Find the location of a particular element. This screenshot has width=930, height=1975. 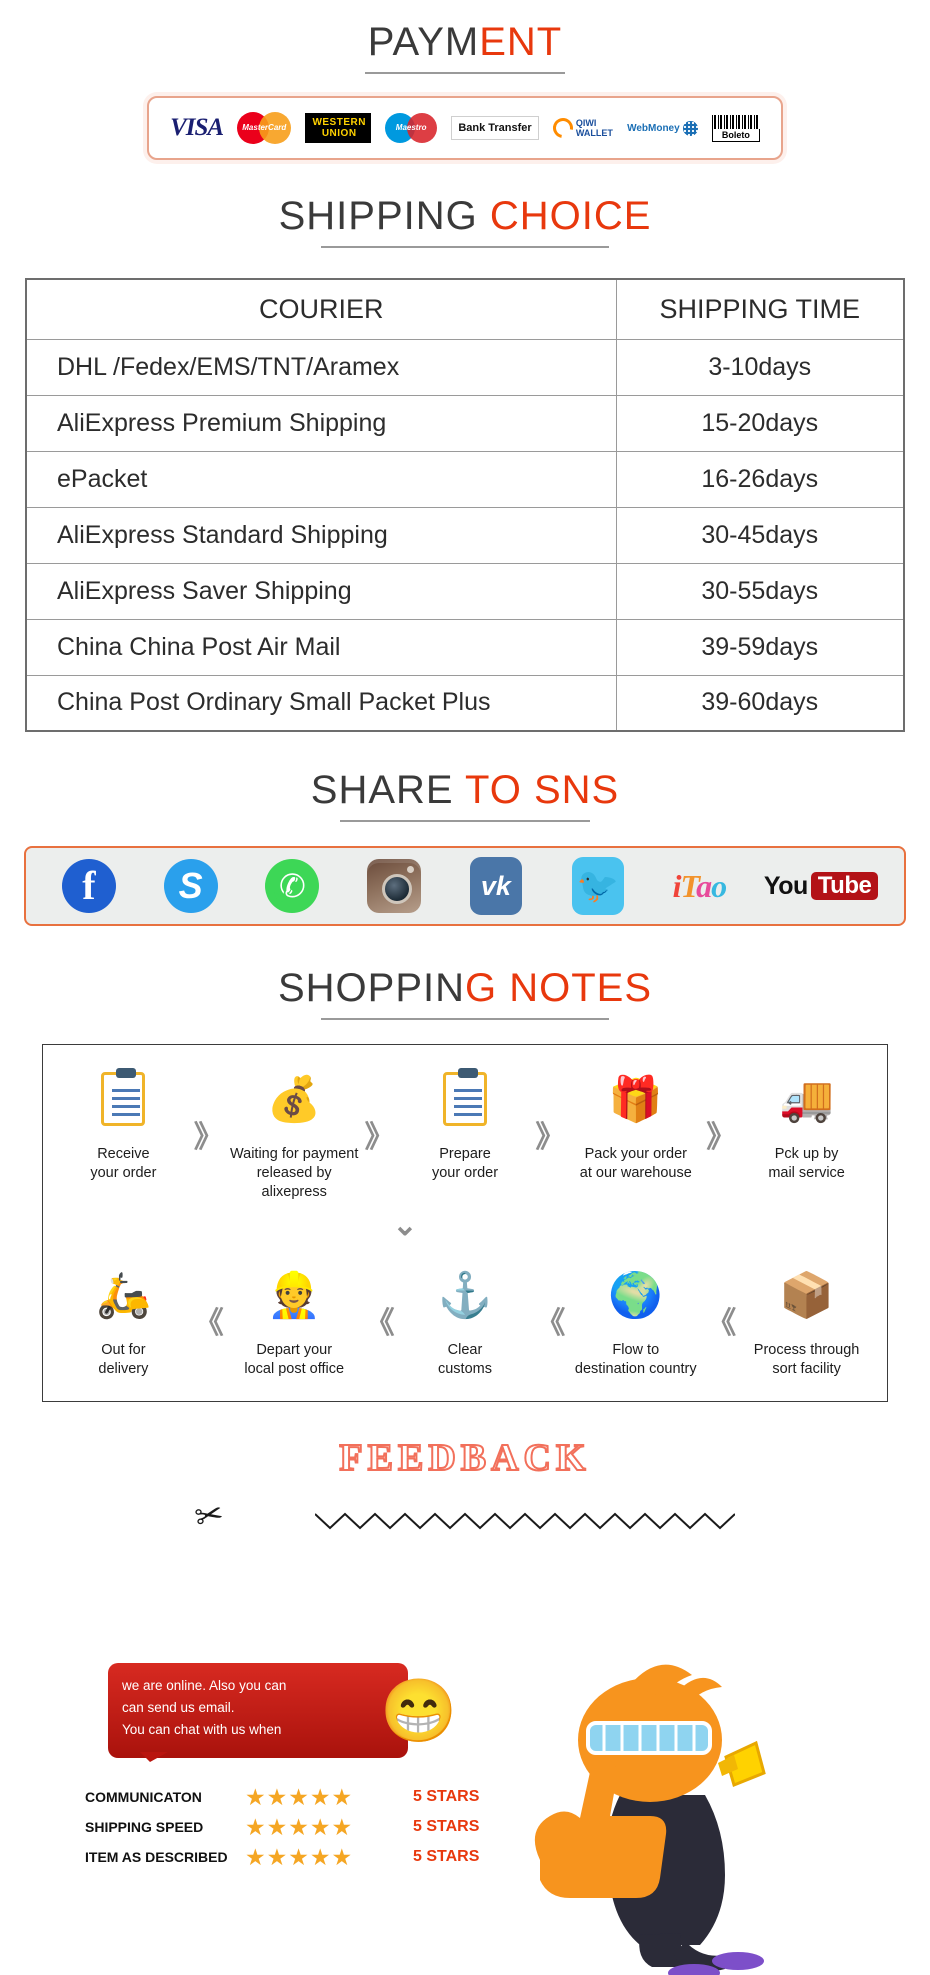

sns-title: SHARE TO SNS is located at coordinates (465, 790).